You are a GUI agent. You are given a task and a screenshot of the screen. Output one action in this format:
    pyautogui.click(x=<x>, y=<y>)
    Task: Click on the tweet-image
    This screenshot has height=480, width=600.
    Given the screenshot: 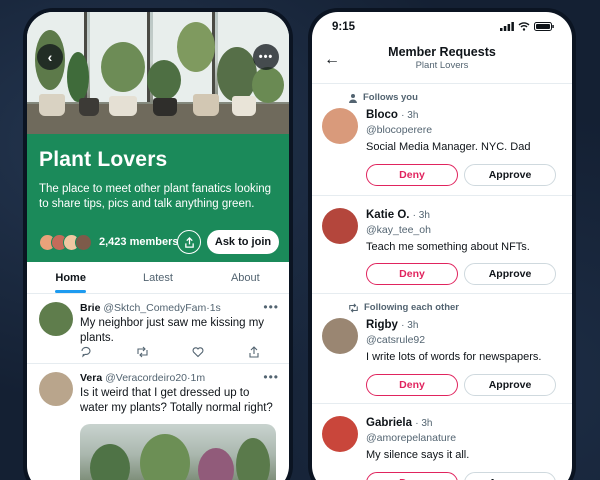 What is the action you would take?
    pyautogui.click(x=178, y=452)
    